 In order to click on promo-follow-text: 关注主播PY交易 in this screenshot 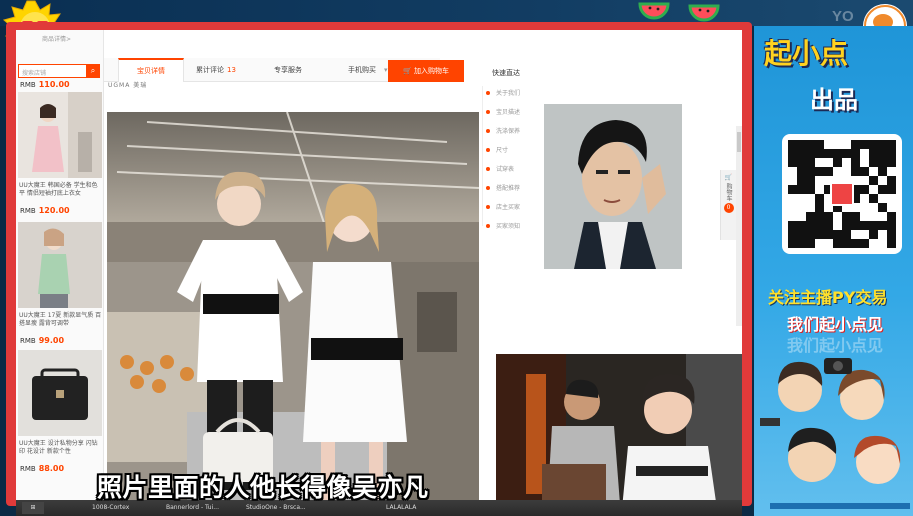, I will do `click(828, 297)`.